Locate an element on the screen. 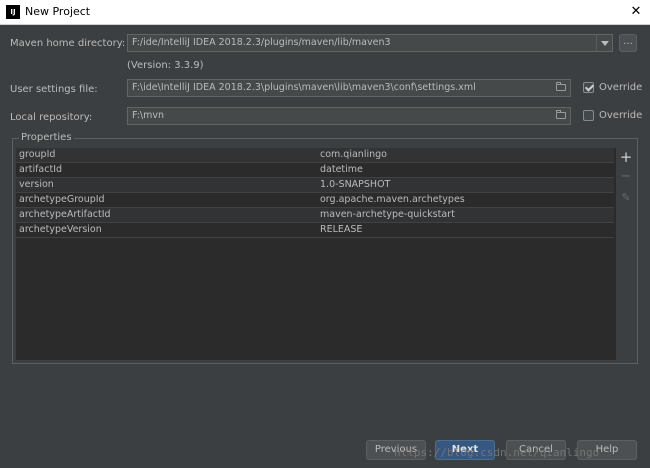 The image size is (650, 468). table-row: artifactId datetime is located at coordinates (315, 170).